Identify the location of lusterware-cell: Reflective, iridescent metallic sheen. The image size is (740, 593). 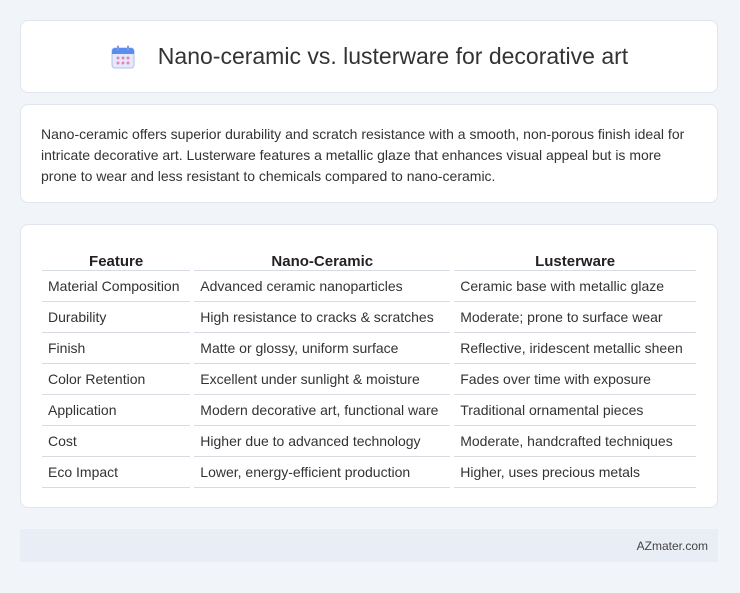
(575, 348).